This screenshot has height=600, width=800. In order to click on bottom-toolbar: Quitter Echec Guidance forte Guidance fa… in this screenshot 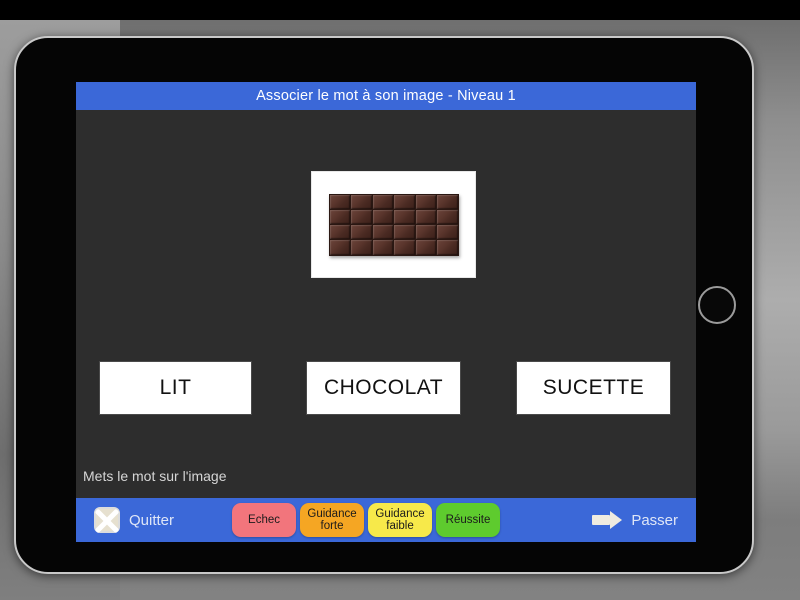, I will do `click(386, 520)`.